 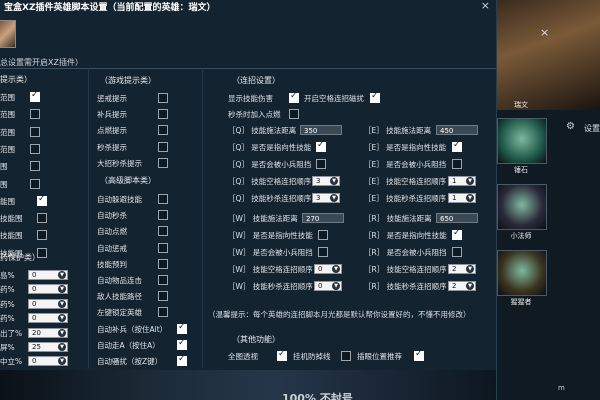 I want to click on col1-option-label: 技能围, so click(x=11, y=236).